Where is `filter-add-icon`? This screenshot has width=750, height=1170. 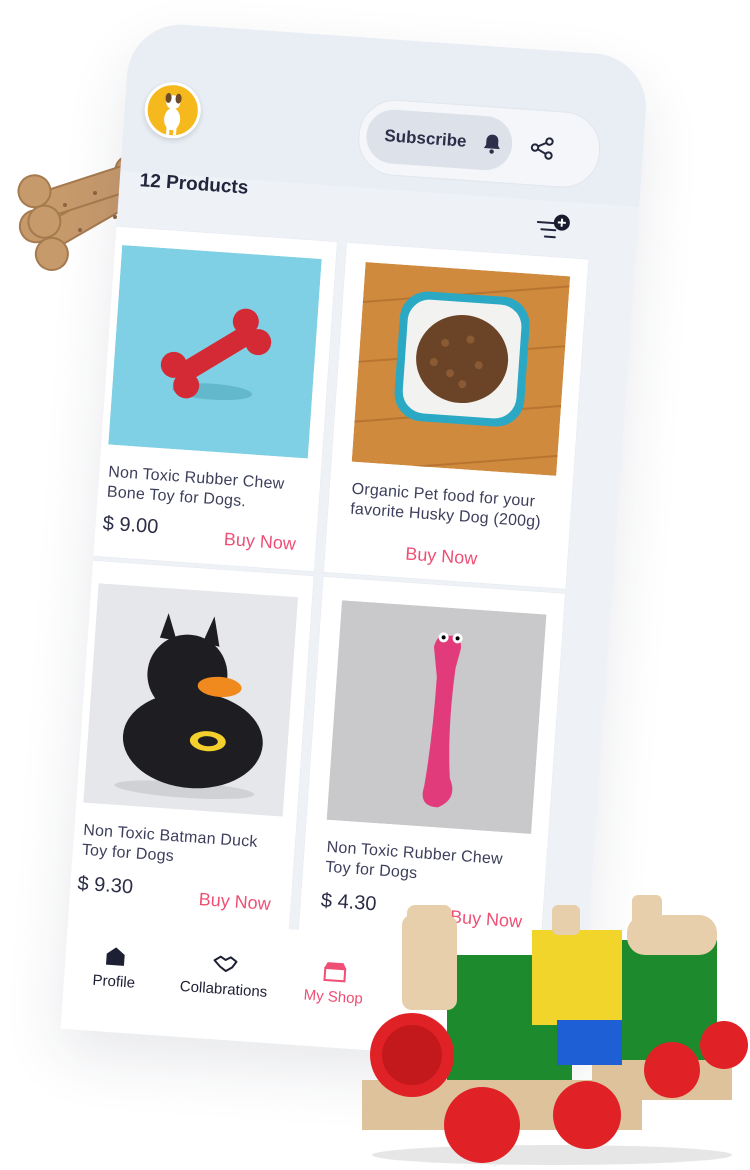 filter-add-icon is located at coordinates (553, 229).